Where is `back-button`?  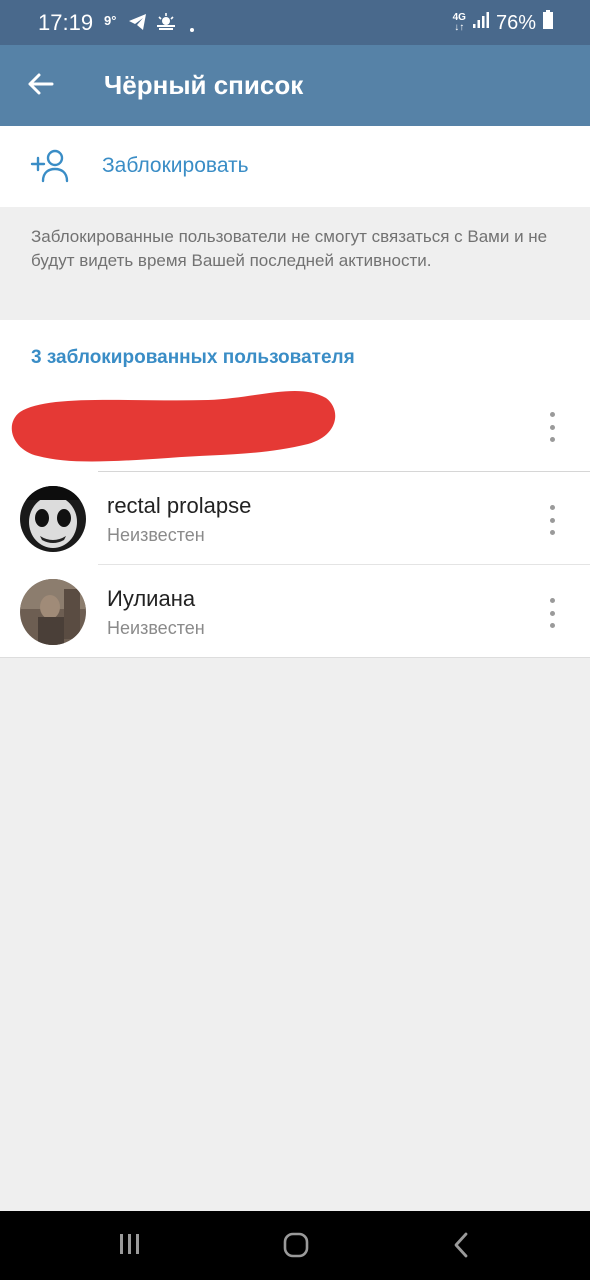 back-button is located at coordinates (40, 86).